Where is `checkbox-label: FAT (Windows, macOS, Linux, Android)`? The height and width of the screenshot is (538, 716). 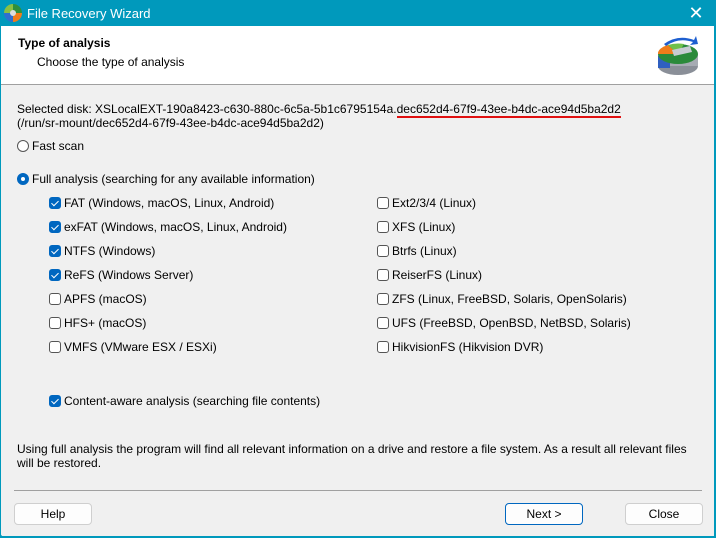
checkbox-label: FAT (Windows, macOS, Linux, Android) is located at coordinates (169, 203).